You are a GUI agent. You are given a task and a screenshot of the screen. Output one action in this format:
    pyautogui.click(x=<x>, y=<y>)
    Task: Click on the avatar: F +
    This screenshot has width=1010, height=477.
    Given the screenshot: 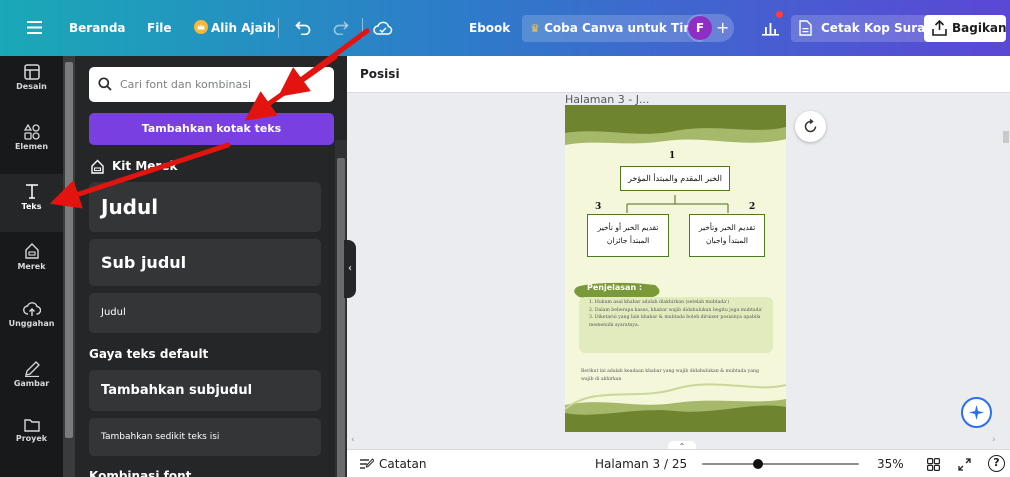 What is the action you would take?
    pyautogui.click(x=710, y=28)
    